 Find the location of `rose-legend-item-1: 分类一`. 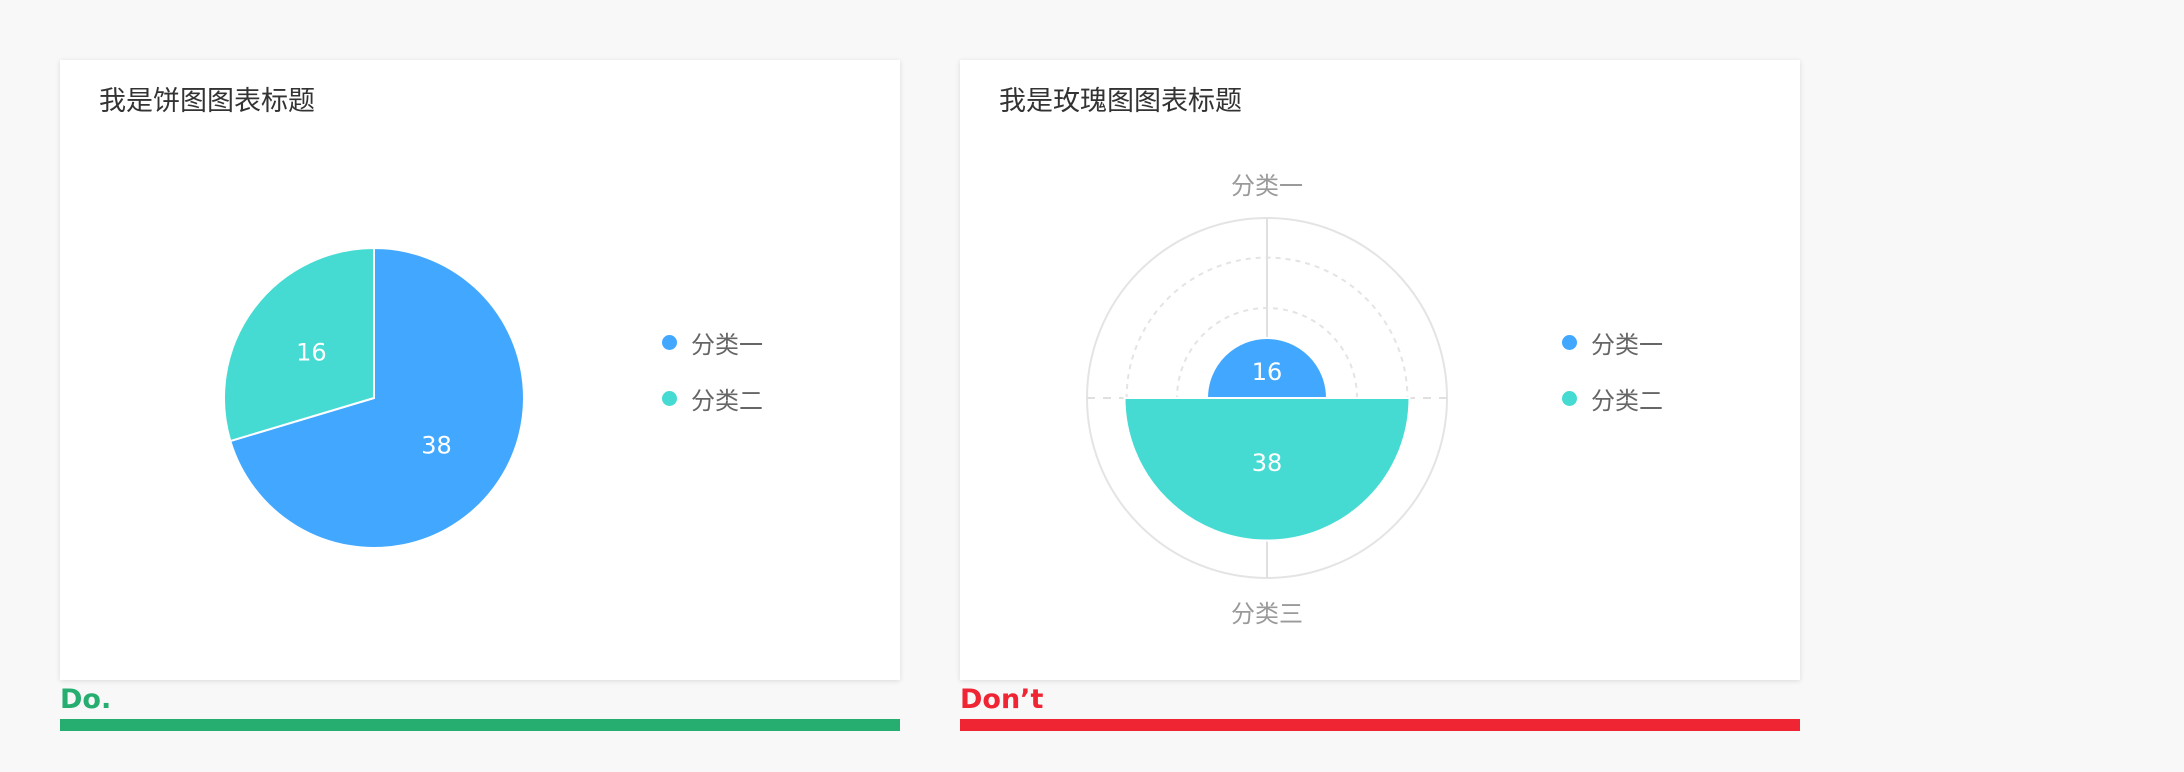

rose-legend-item-1: 分类一 is located at coordinates (1612, 342).